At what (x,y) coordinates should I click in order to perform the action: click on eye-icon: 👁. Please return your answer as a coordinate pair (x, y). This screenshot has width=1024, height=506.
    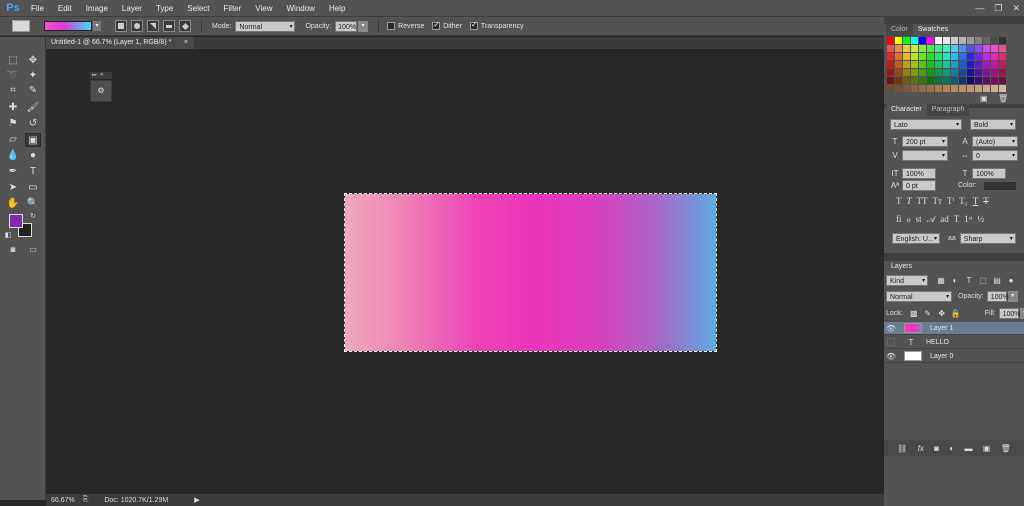
    Looking at the image, I should click on (891, 356).